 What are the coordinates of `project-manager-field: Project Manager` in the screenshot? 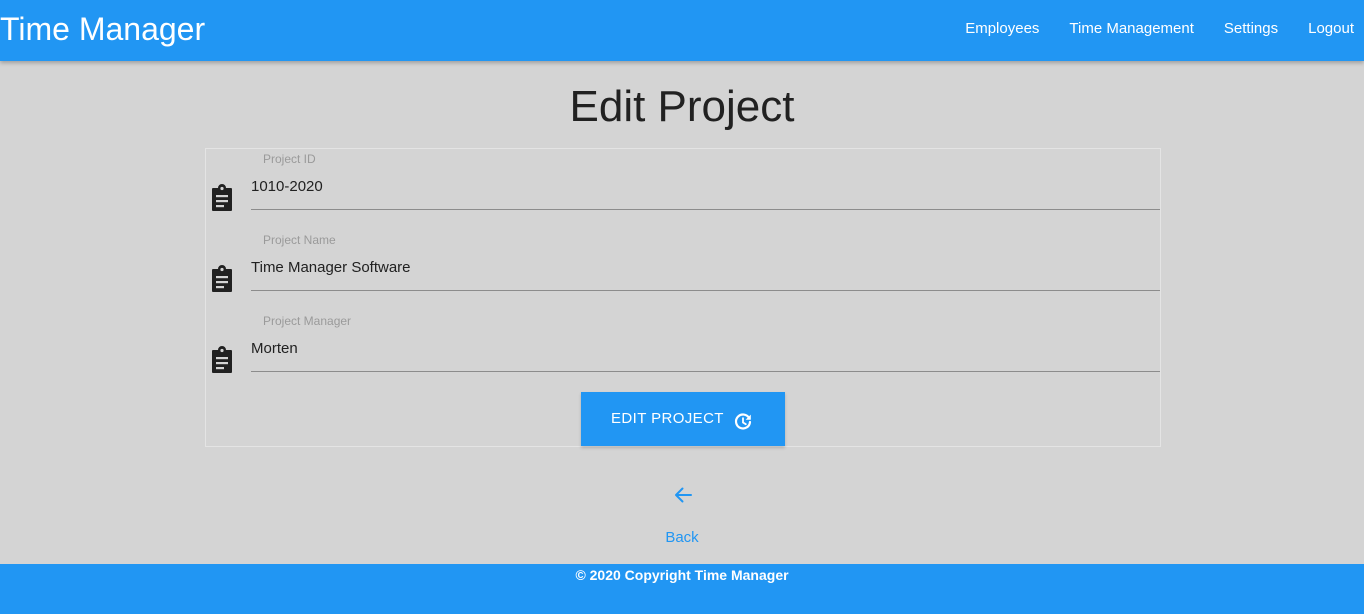 It's located at (683, 342).